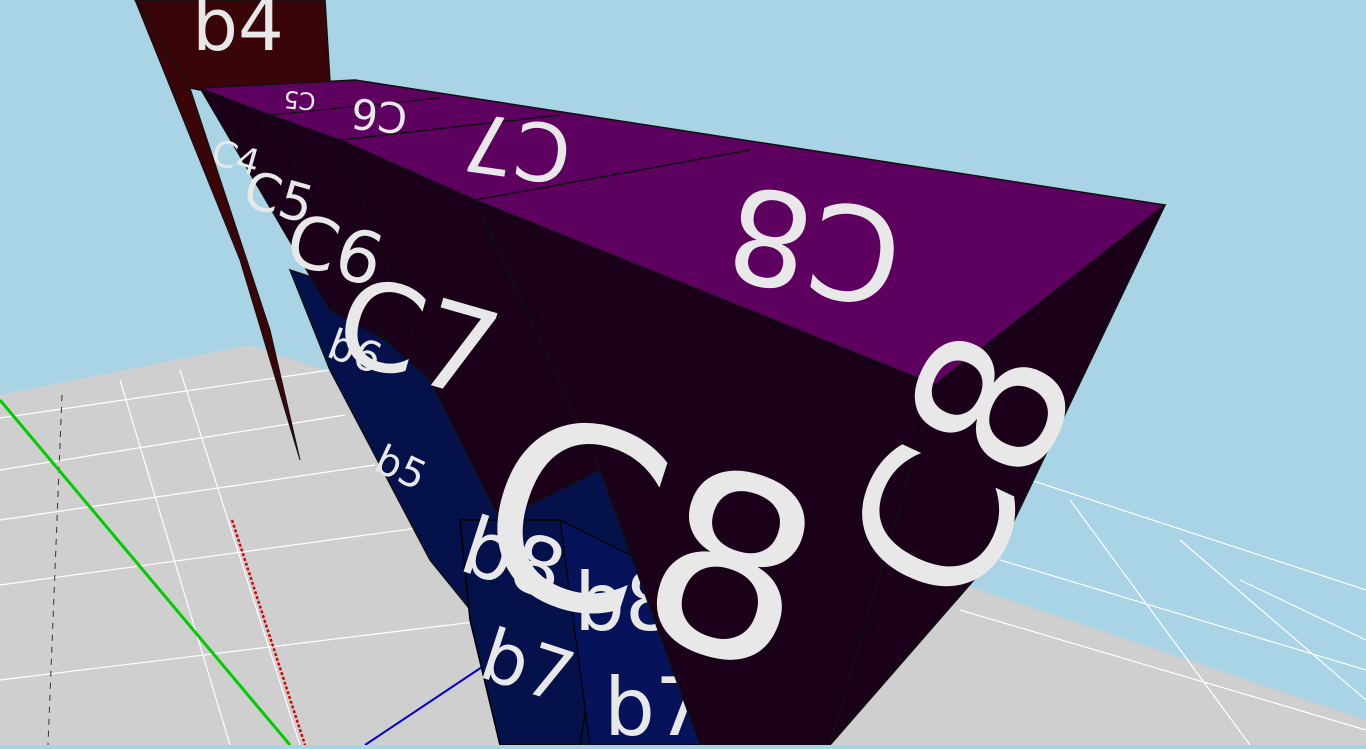  What do you see at coordinates (299, 100) in the screenshot?
I see `cube-c5-top-label: C5` at bounding box center [299, 100].